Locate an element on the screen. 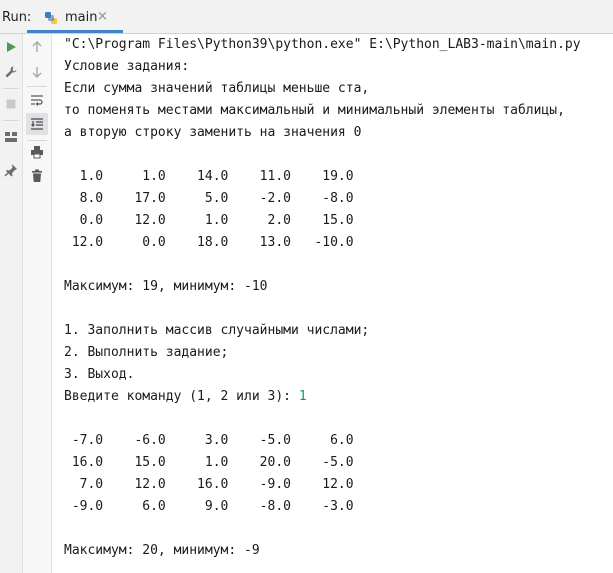  console-prompt-line: Введите команду (1, 2 или 3): 1 is located at coordinates (185, 397).